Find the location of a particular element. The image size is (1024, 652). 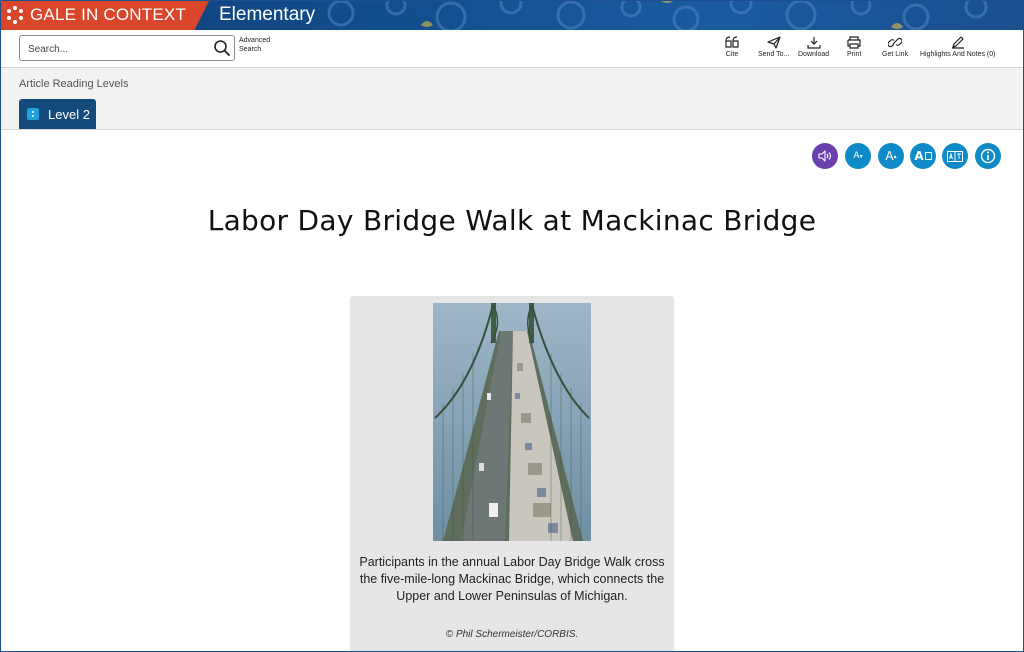

cite-button: Cite is located at coordinates (732, 47).